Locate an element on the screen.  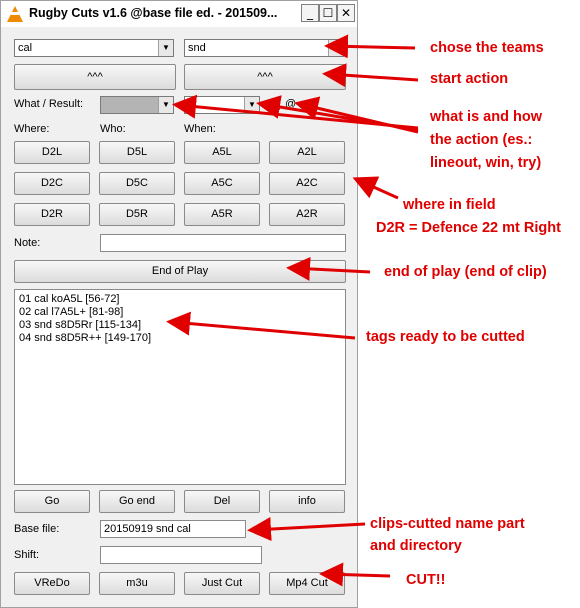
annotation-what-line1: what is and how is located at coordinates (486, 117).